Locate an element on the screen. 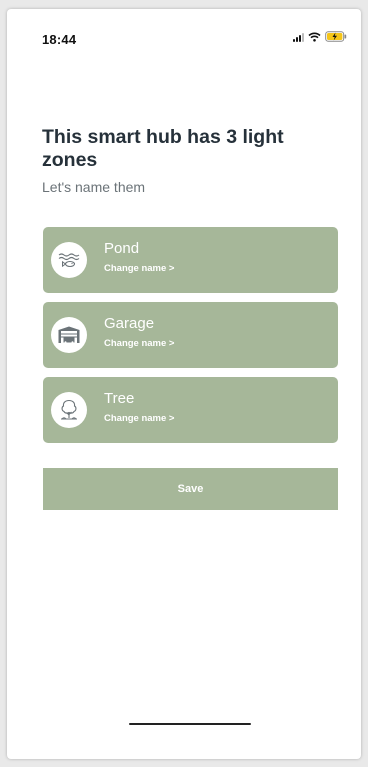  status-bar: 18:44 is located at coordinates (184, 31).